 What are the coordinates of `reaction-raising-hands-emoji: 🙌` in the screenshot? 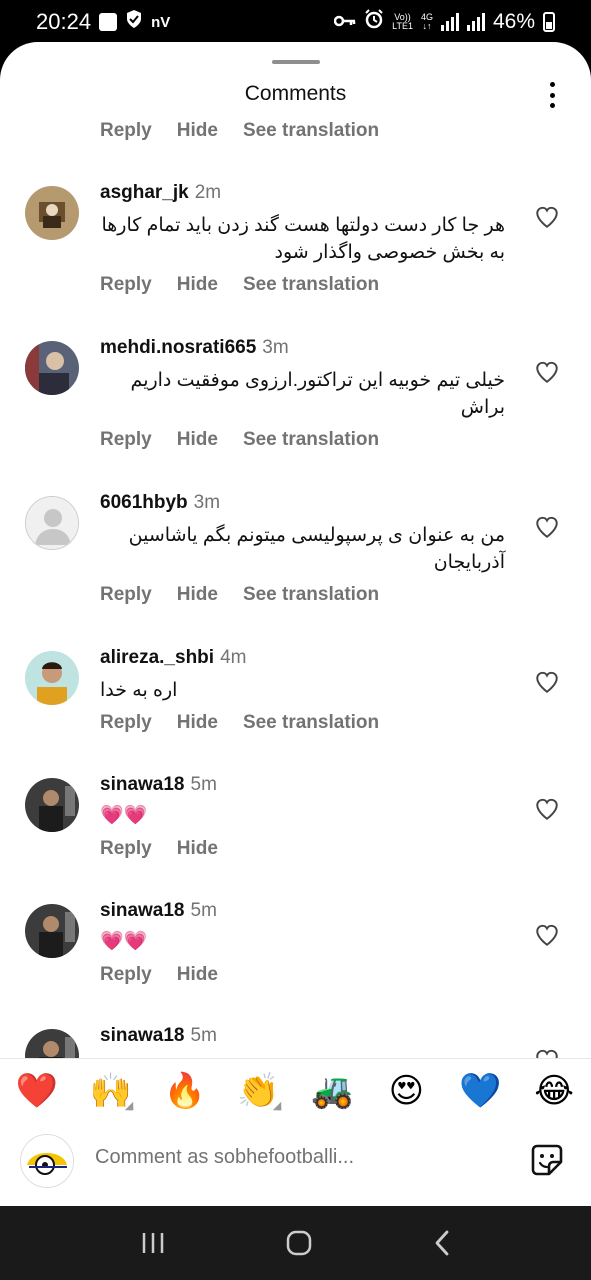 It's located at (111, 1091).